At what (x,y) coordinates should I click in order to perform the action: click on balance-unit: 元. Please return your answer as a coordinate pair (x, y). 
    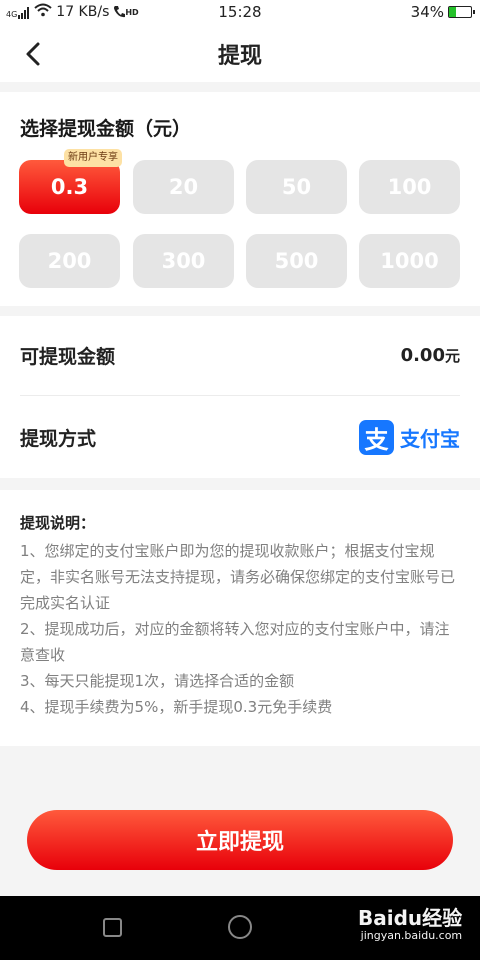
    Looking at the image, I should click on (452, 356).